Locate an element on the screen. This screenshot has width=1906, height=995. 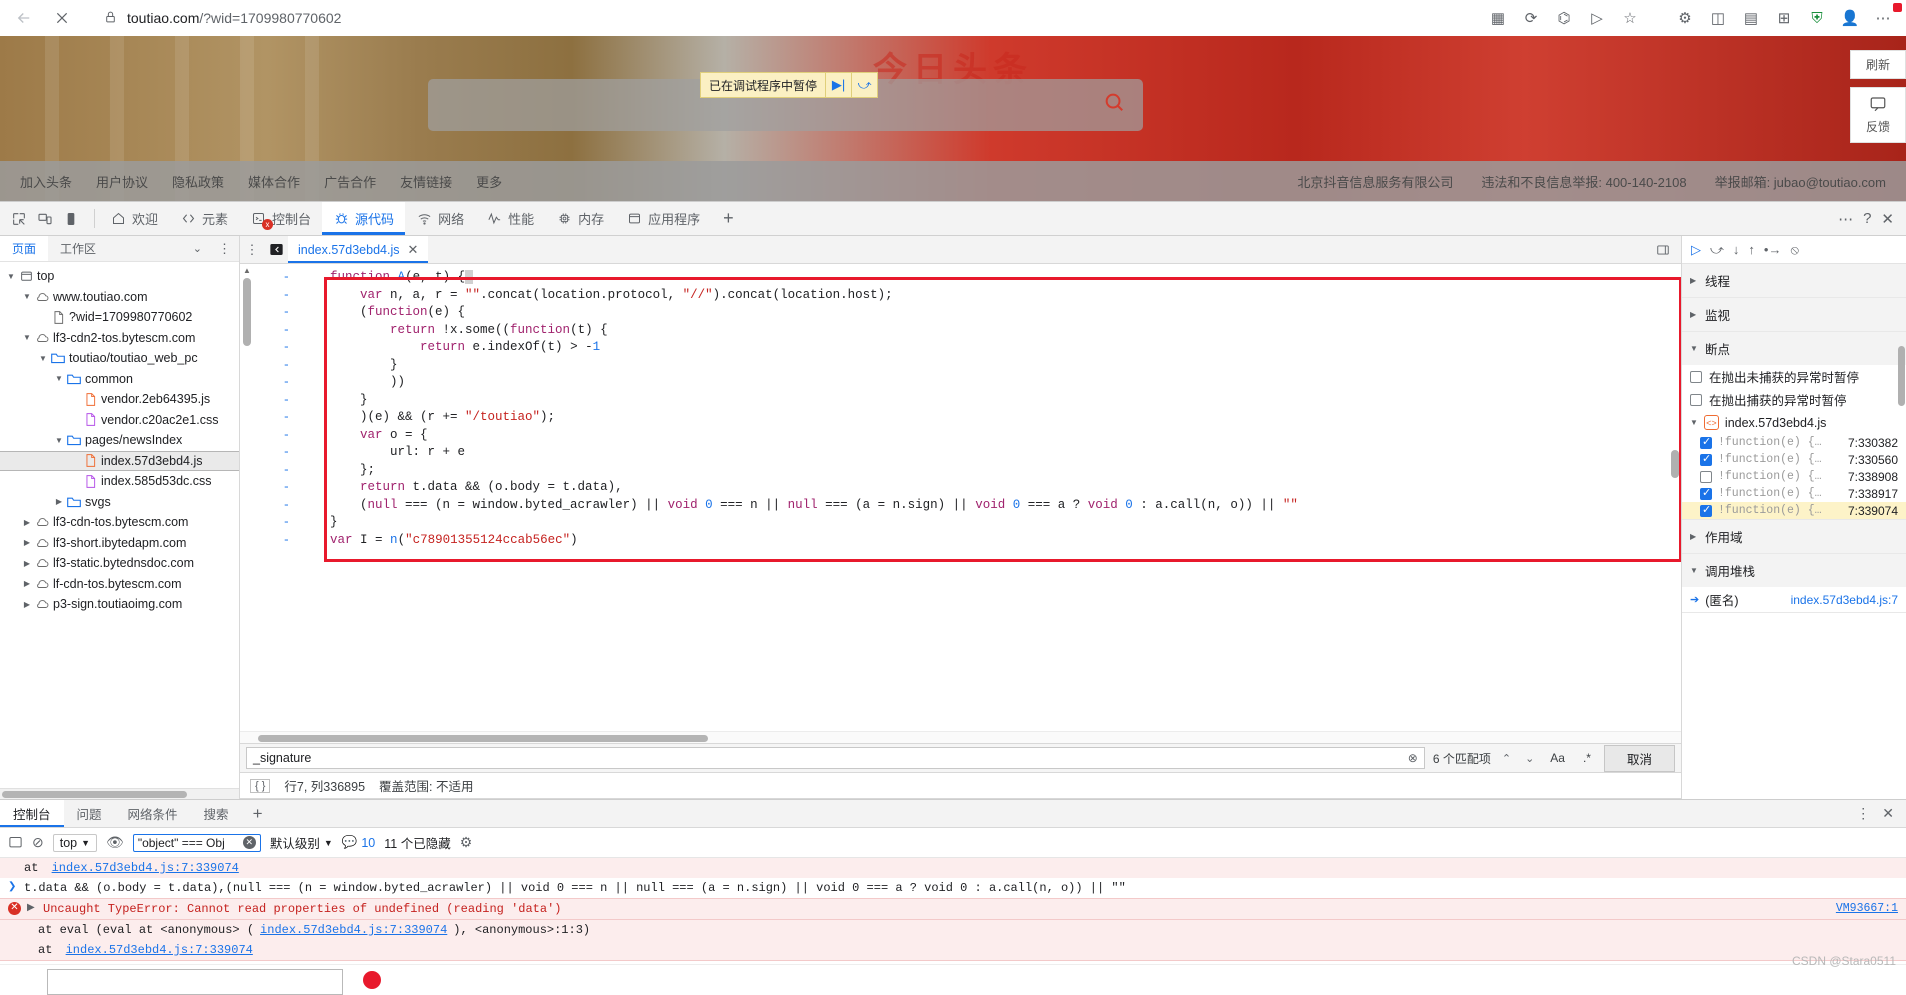
file-tree-row: ▶lf3-short.ibytedapm.com is located at coordinates (119, 543).